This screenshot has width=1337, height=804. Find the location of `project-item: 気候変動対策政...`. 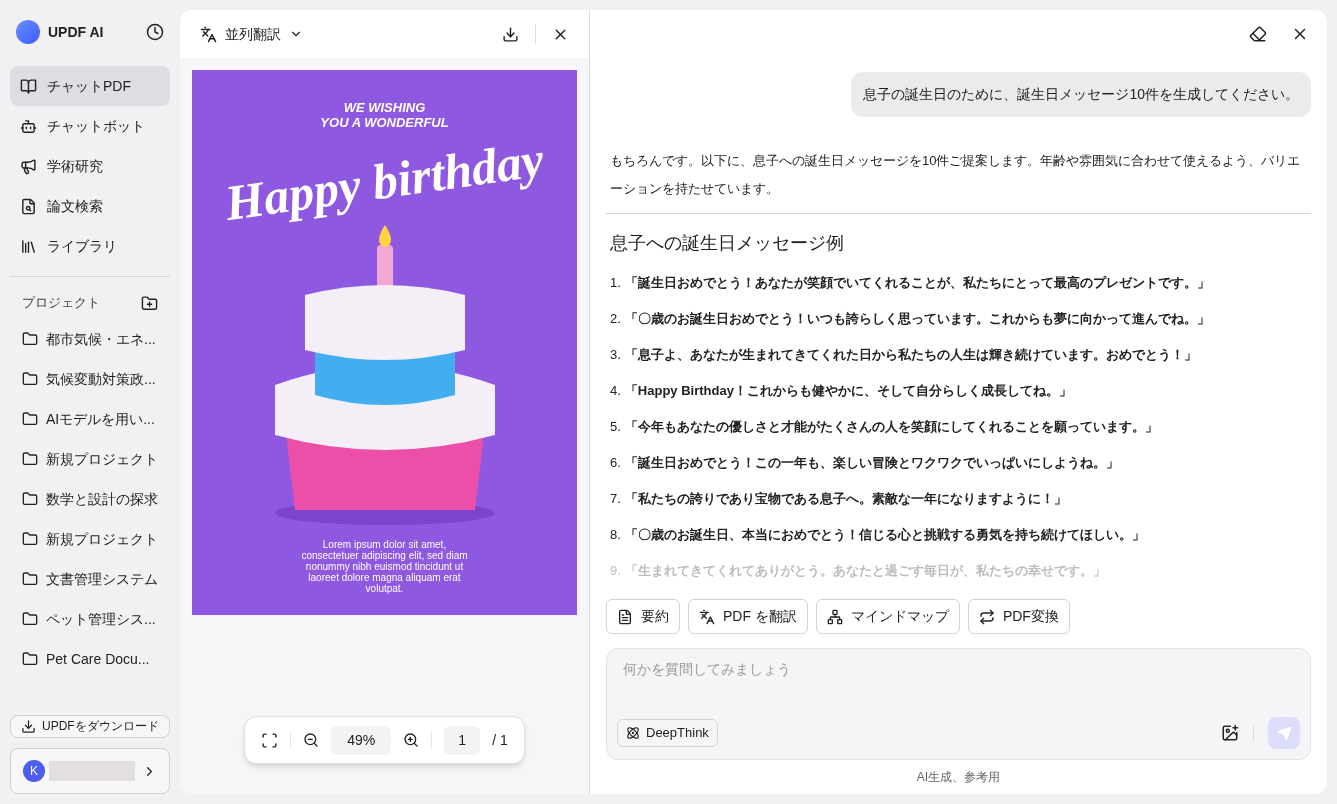

project-item: 気候変動対策政... is located at coordinates (90, 379).